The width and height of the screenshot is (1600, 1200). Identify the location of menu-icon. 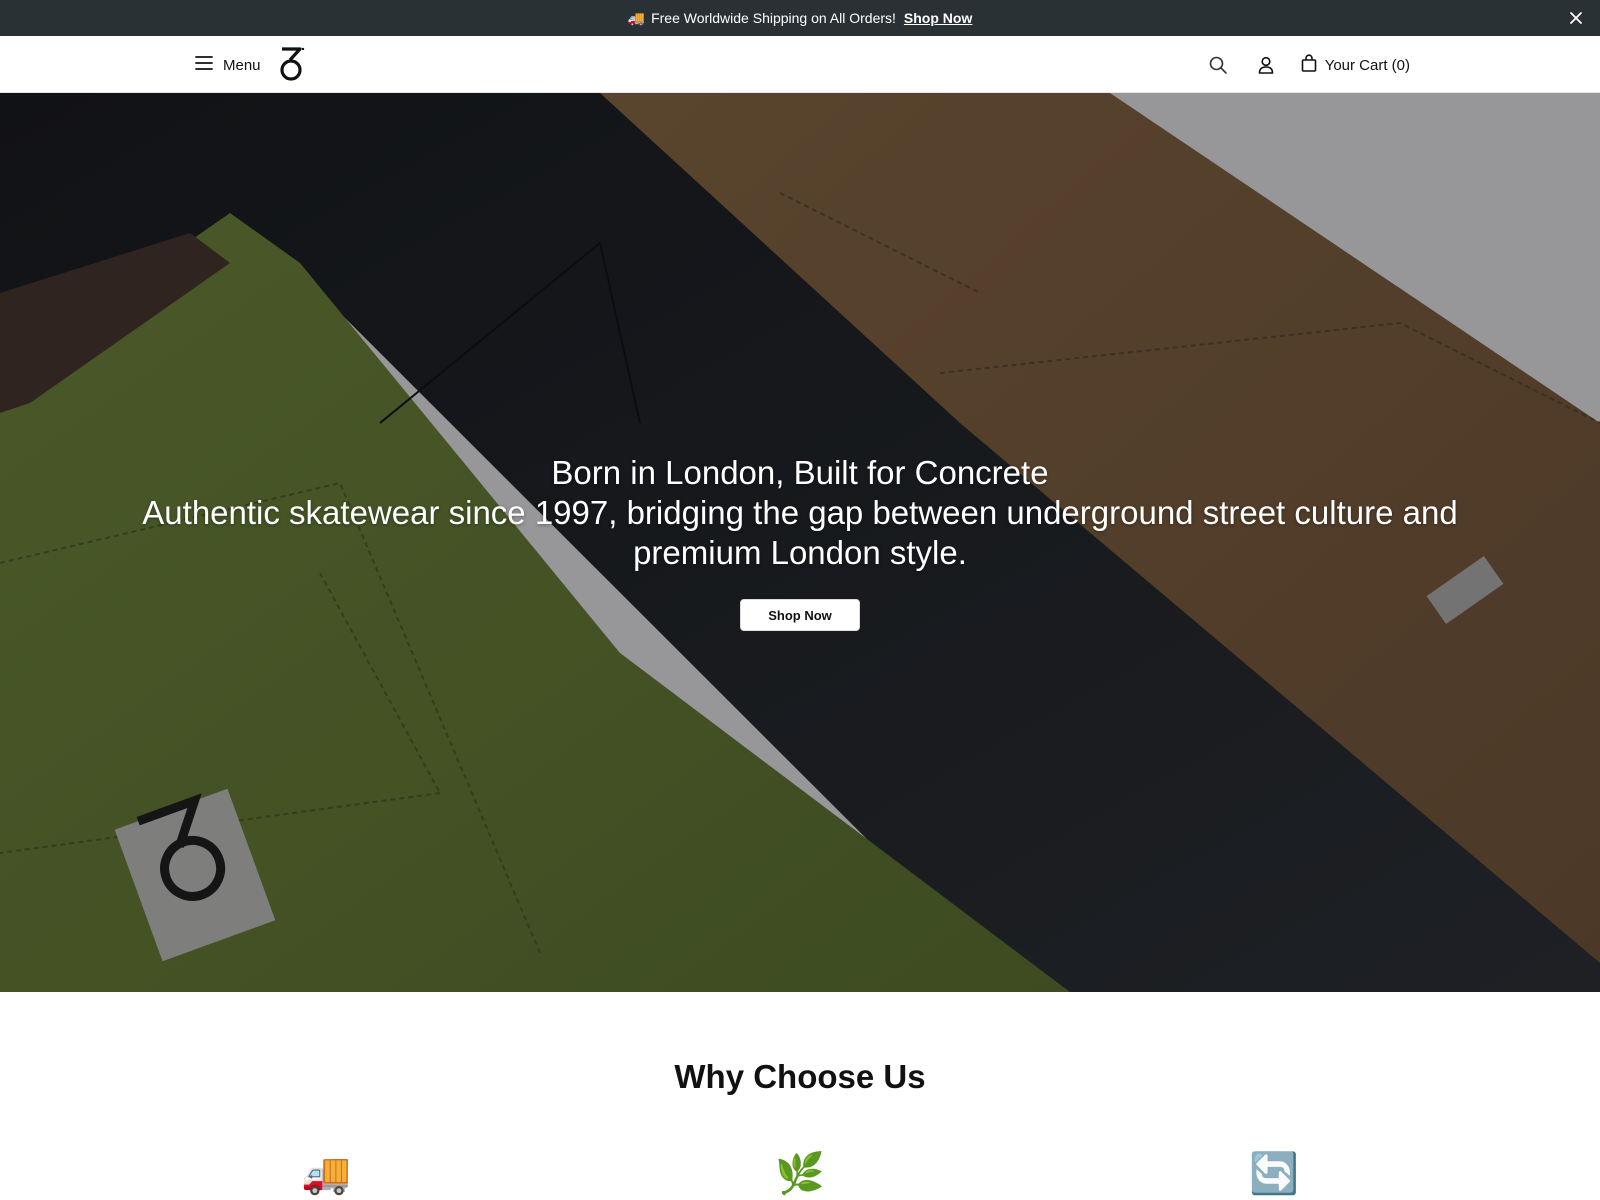
(204, 65).